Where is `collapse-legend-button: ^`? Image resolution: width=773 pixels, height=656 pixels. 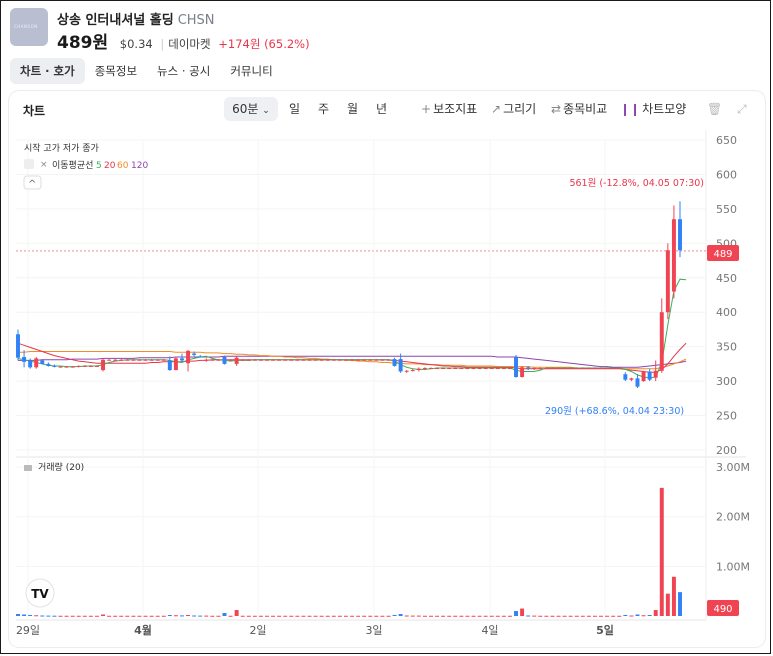
collapse-legend-button: ^ is located at coordinates (32, 182).